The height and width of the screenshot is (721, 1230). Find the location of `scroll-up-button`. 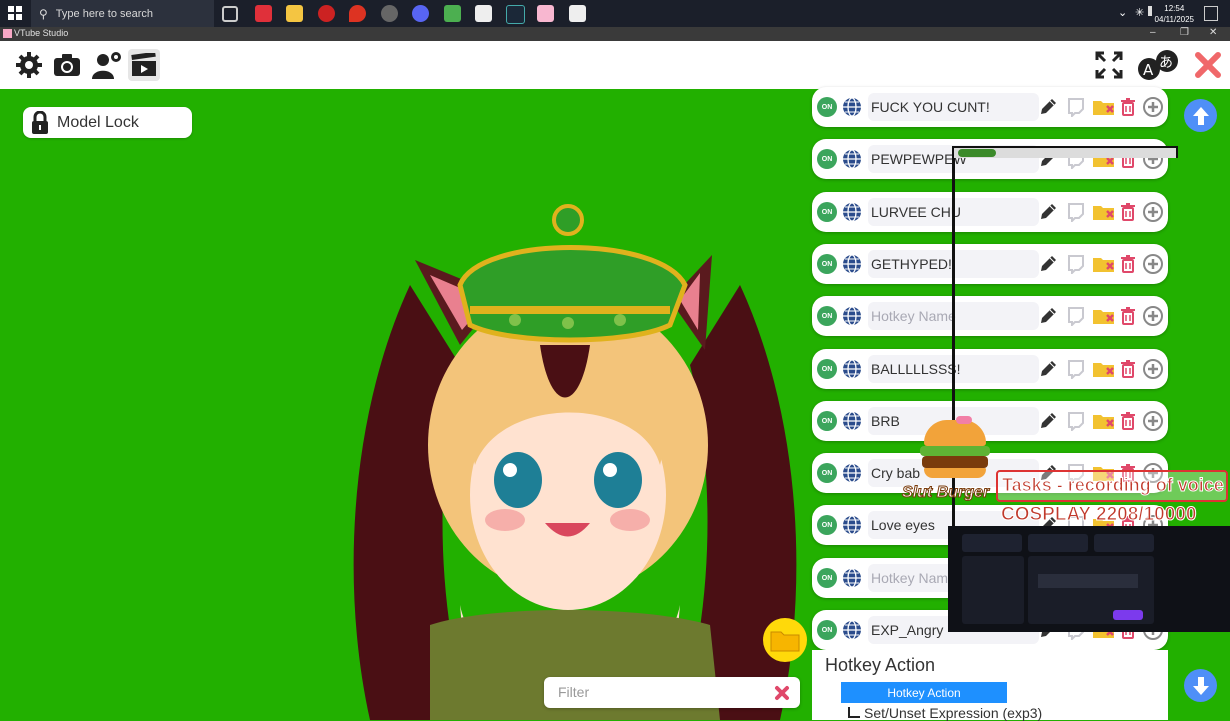

scroll-up-button is located at coordinates (1200, 115).